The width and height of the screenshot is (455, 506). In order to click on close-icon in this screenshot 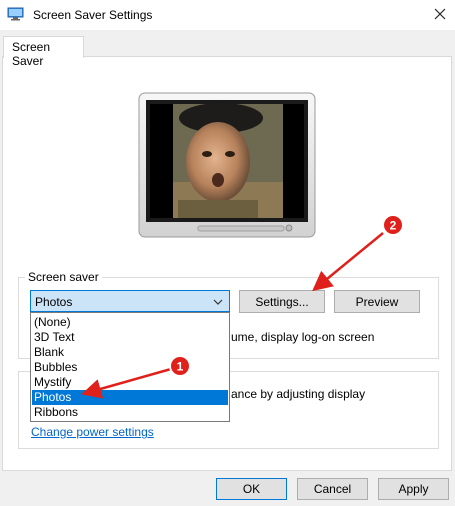, I will do `click(440, 14)`.